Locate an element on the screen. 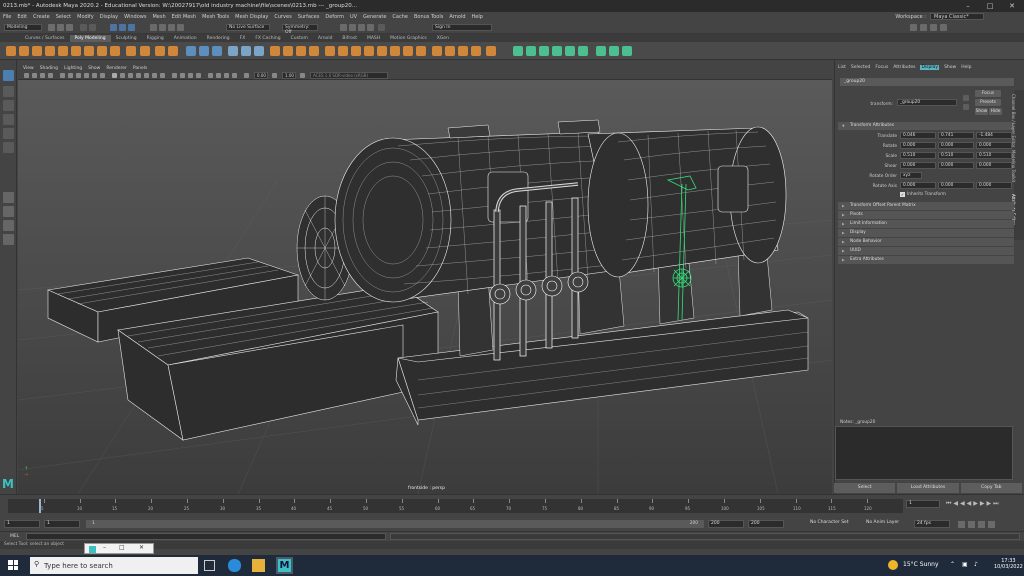 The width and height of the screenshot is (1024, 576). lasso-tool-icon is located at coordinates (8, 91).